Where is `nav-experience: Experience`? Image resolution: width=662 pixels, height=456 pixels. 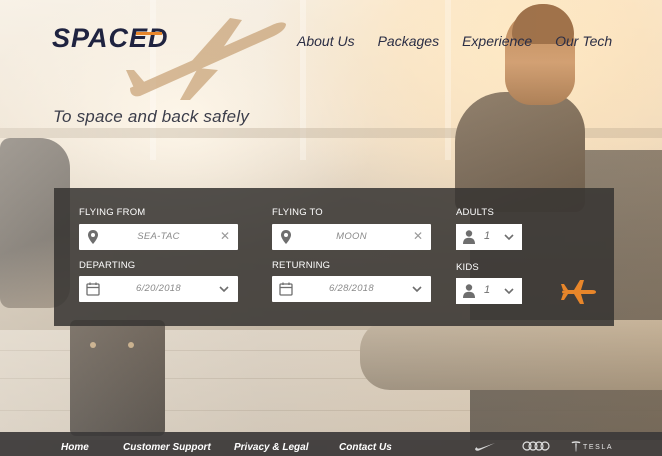 nav-experience: Experience is located at coordinates (497, 41).